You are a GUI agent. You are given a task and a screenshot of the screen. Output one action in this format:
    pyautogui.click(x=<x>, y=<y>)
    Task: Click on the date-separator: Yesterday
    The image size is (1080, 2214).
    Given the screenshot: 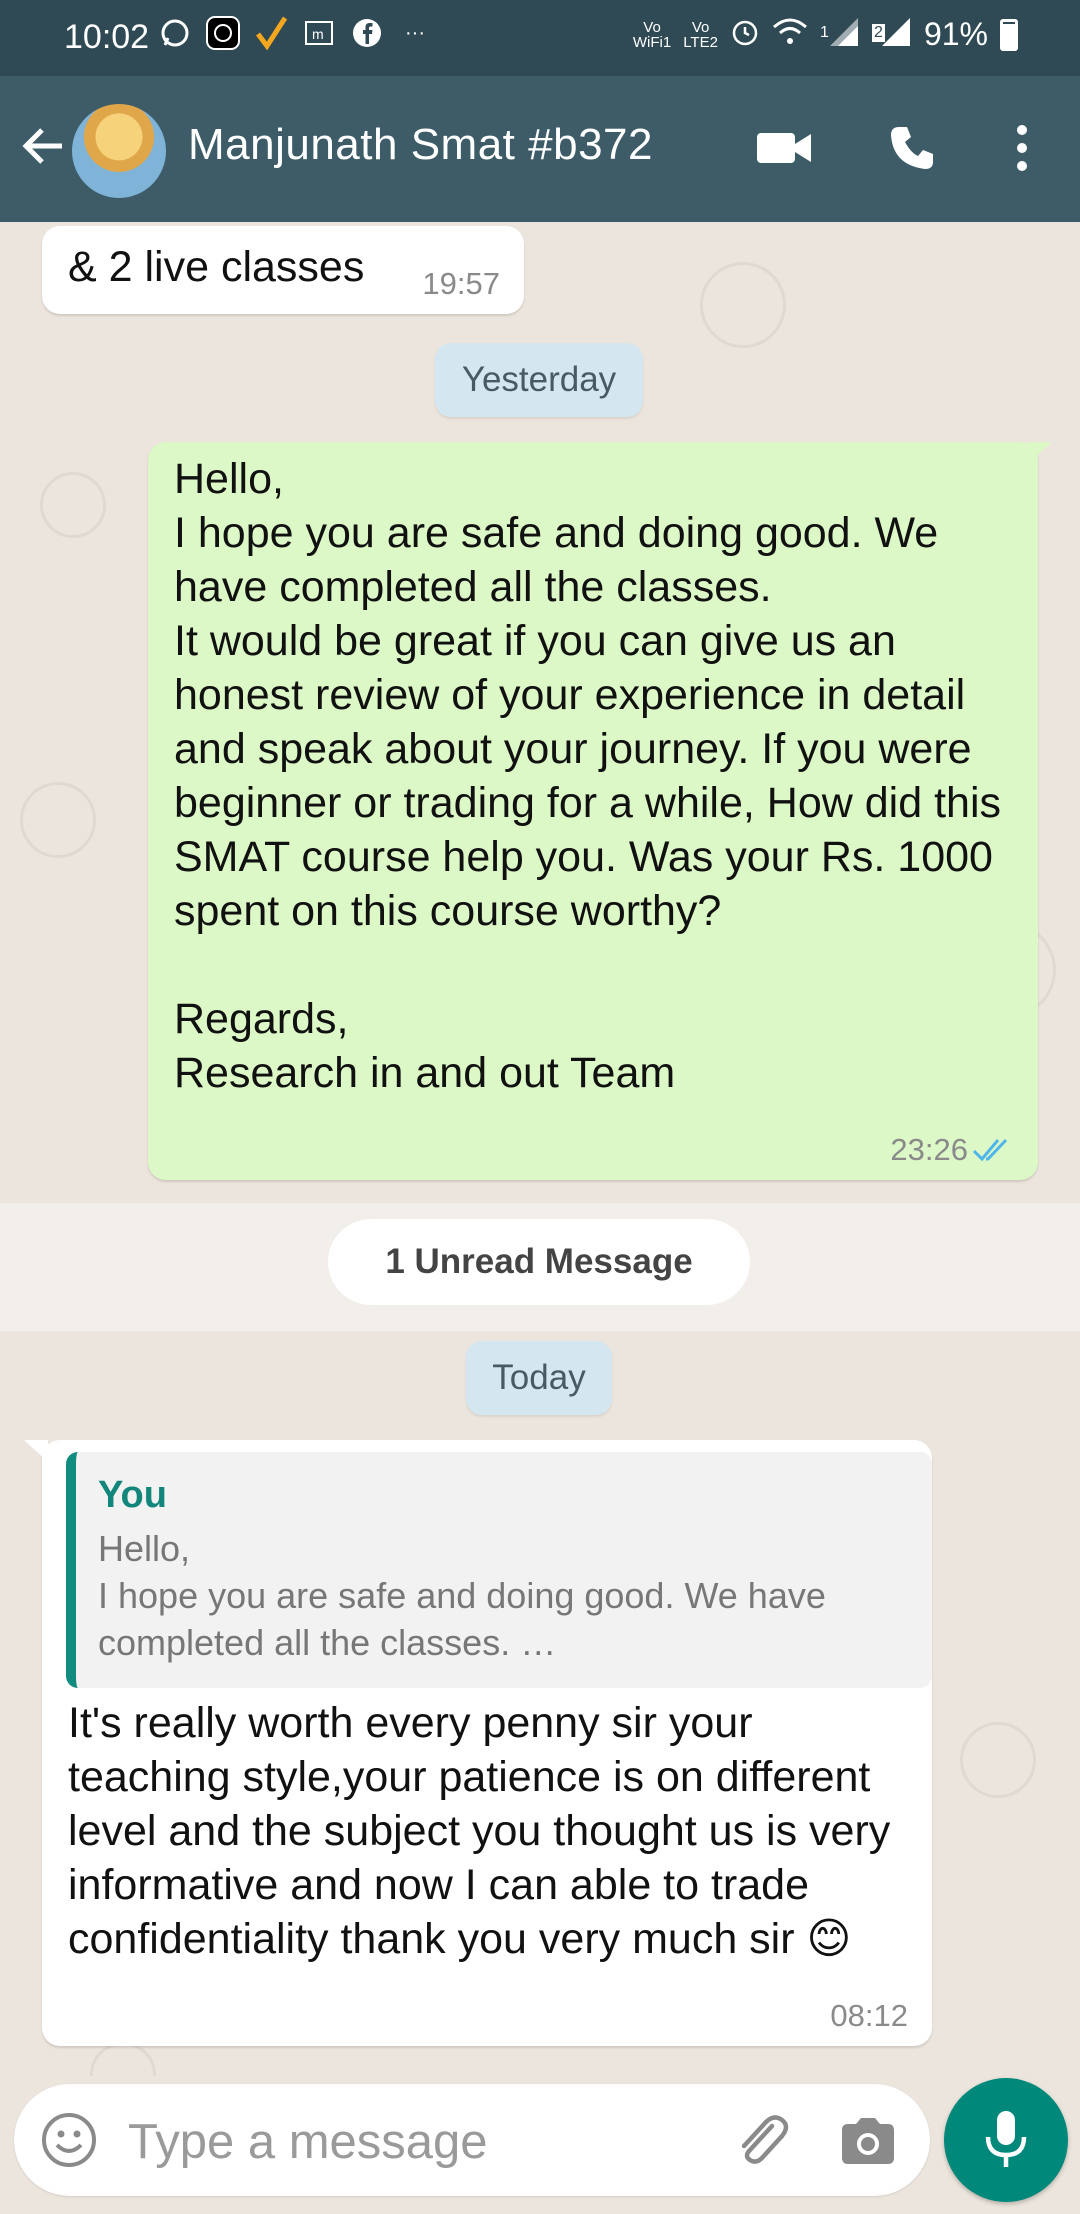 What is the action you would take?
    pyautogui.click(x=539, y=380)
    